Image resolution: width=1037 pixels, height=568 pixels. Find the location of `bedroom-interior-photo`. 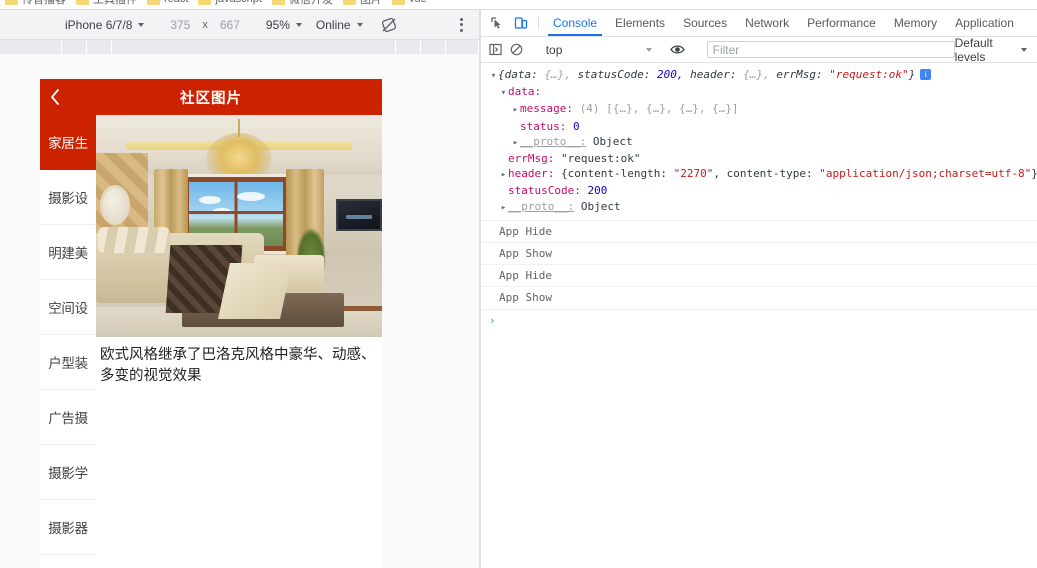

bedroom-interior-photo is located at coordinates (239, 226).